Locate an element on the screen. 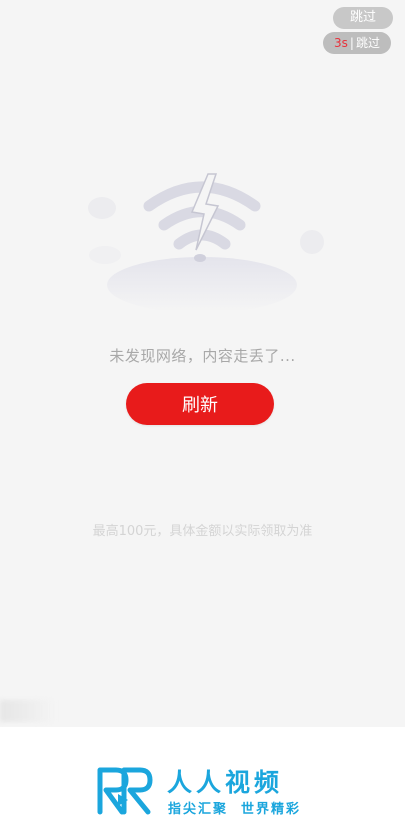 The height and width of the screenshot is (825, 405). countdown-skip-label: 跳过 is located at coordinates (367, 43).